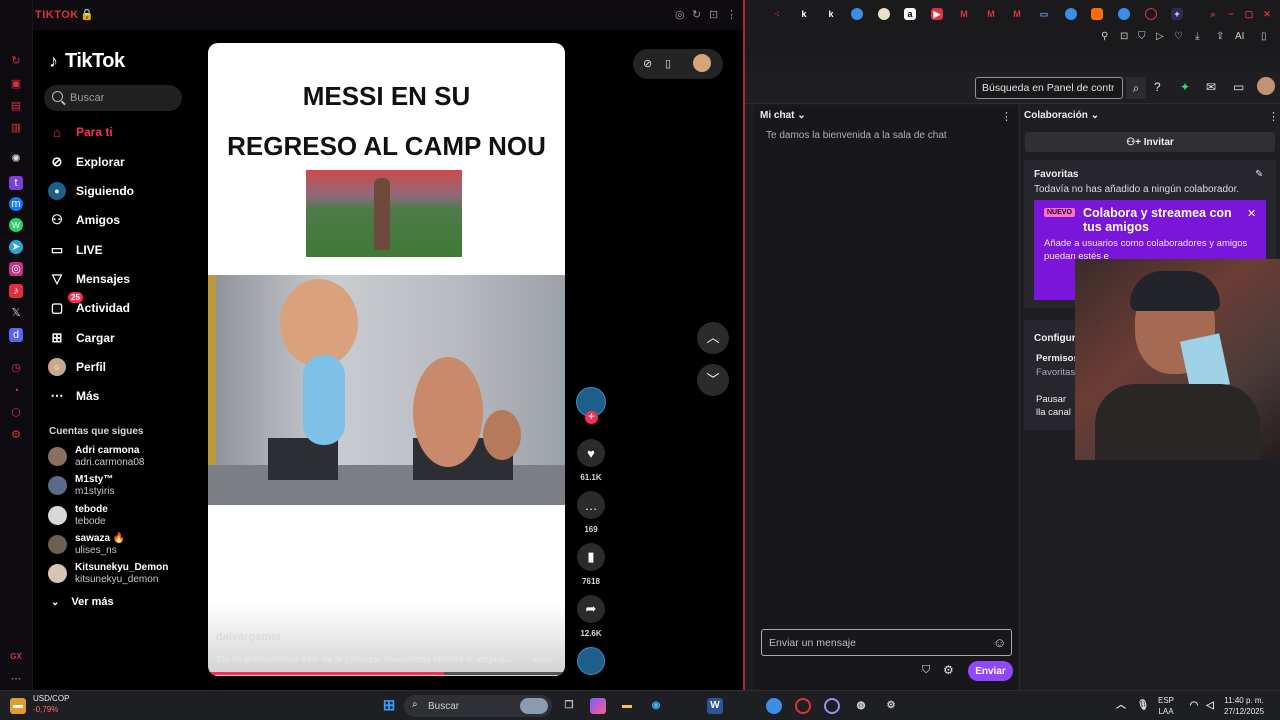 Image resolution: width=1280 pixels, height=720 pixels. I want to click on nav-amigos: ⚇ Amigos, so click(84, 220).